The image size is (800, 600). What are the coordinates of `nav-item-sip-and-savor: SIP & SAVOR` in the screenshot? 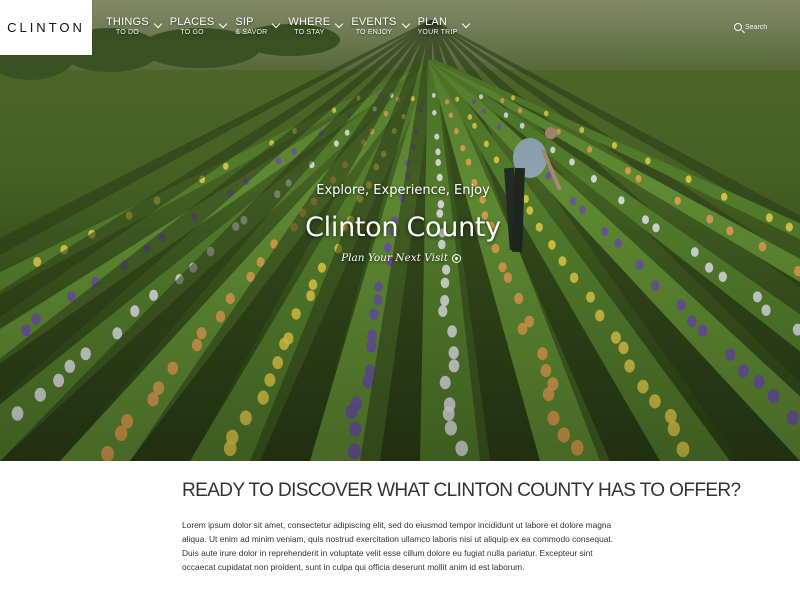 It's located at (258, 27).